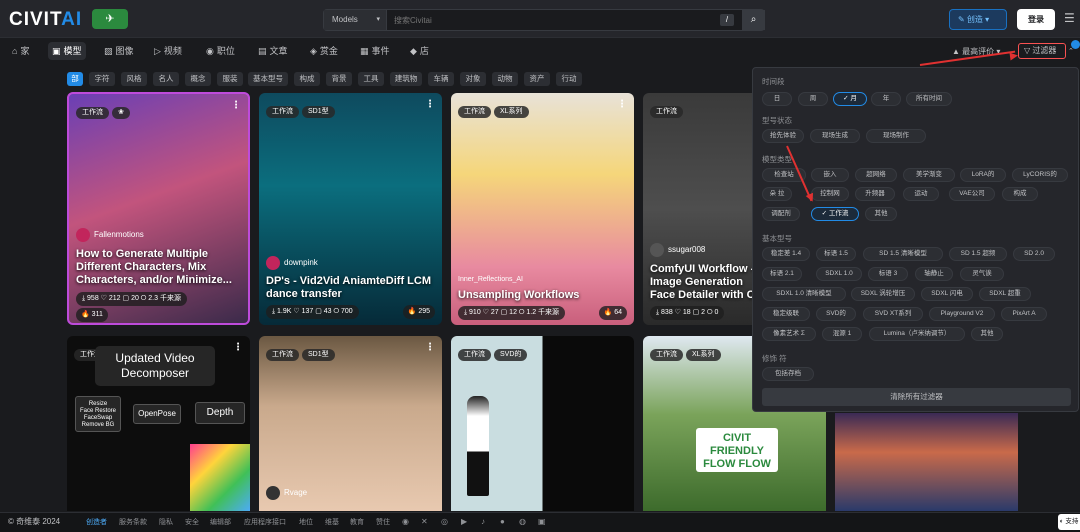 The height and width of the screenshot is (532, 1080). Describe the element at coordinates (96, 522) in the screenshot. I see `footer-link: 创造者` at that location.